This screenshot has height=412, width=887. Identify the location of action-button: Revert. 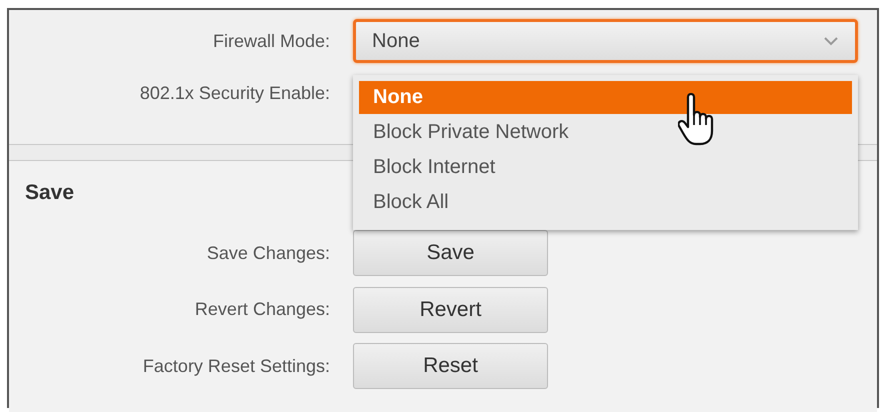
(450, 309).